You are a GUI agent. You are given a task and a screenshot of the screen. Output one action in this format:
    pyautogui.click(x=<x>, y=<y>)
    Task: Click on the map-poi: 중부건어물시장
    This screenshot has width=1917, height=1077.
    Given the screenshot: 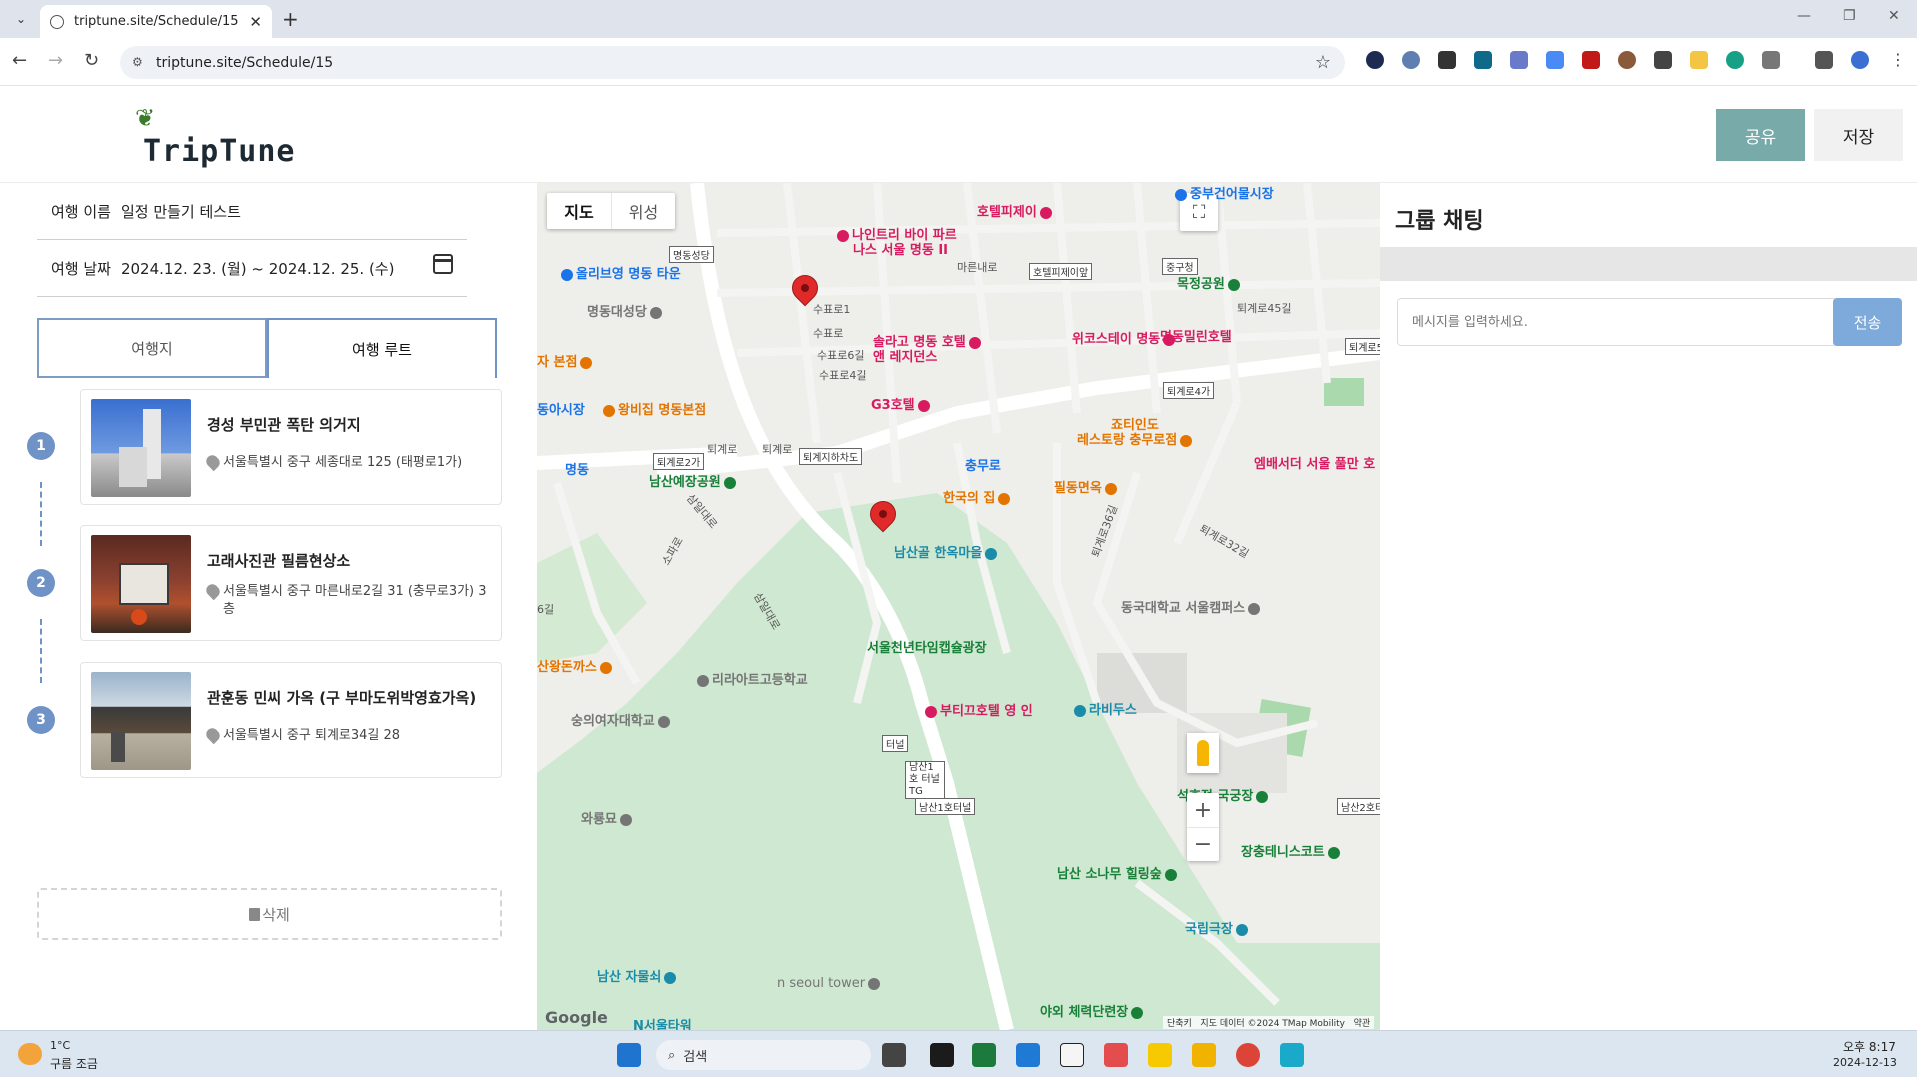 What is the action you would take?
    pyautogui.click(x=1224, y=192)
    